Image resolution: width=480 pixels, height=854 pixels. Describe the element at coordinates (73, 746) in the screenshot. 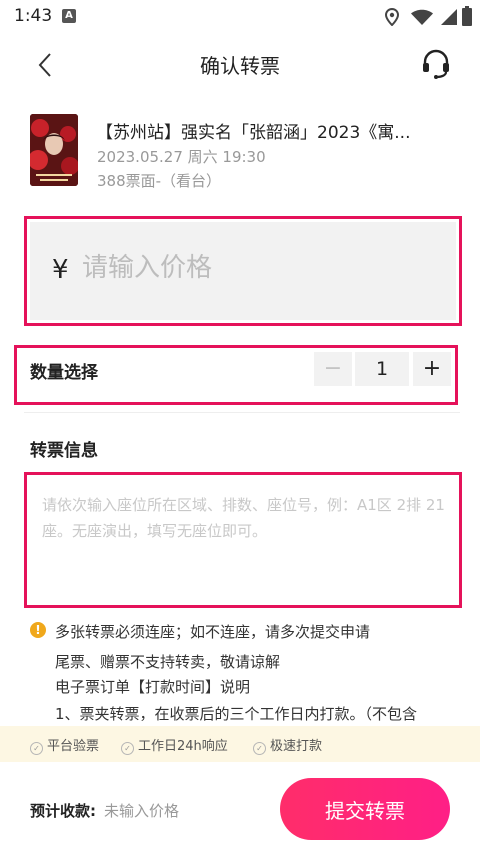

I see `guarantee-label: 平台验票` at that location.